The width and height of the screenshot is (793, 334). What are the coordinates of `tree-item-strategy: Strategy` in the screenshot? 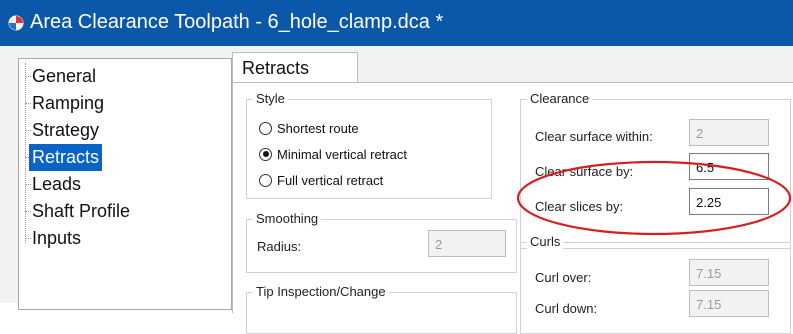 It's located at (65, 130).